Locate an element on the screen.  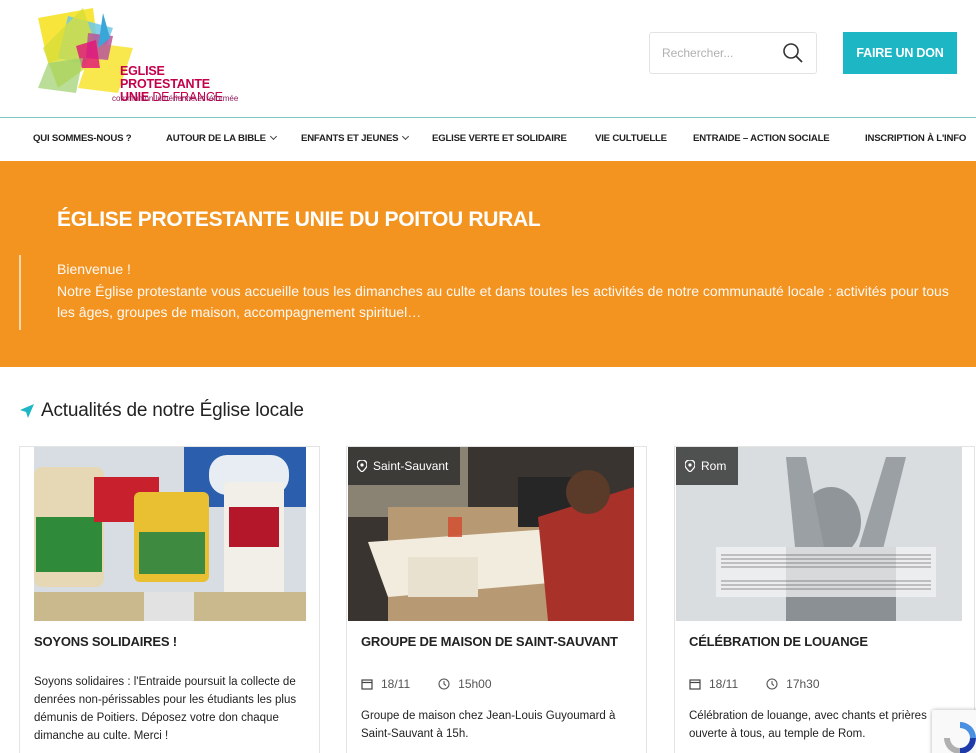
search-box is located at coordinates (733, 53).